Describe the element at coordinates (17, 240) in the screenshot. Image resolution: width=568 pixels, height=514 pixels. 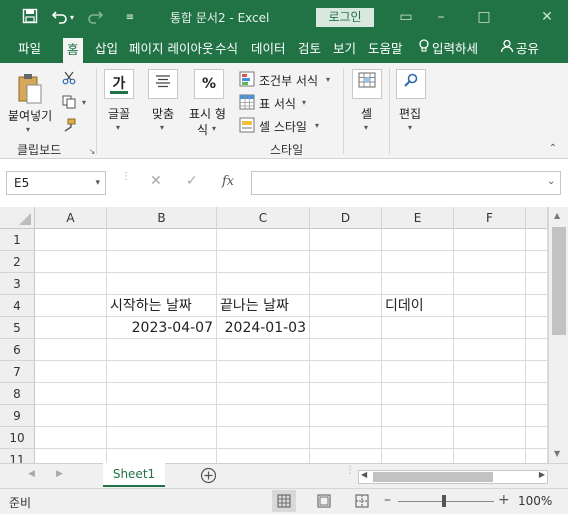
I see `row-header-1: 1` at that location.